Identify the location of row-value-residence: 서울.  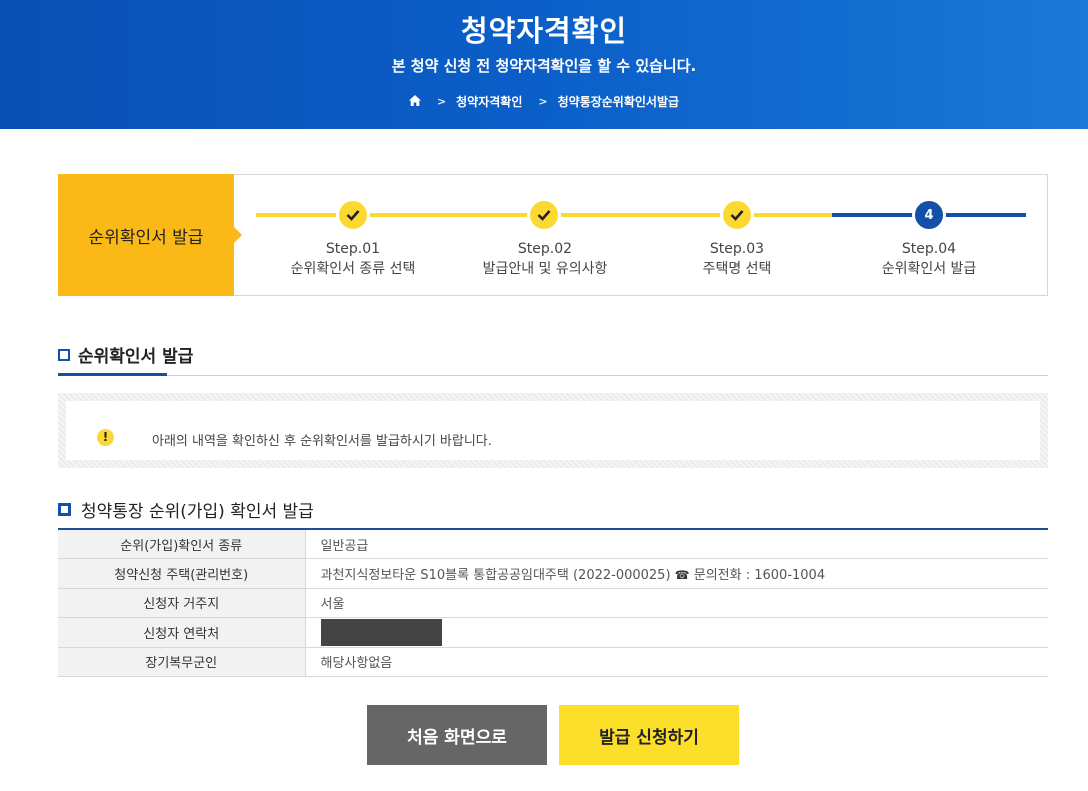
(676, 603).